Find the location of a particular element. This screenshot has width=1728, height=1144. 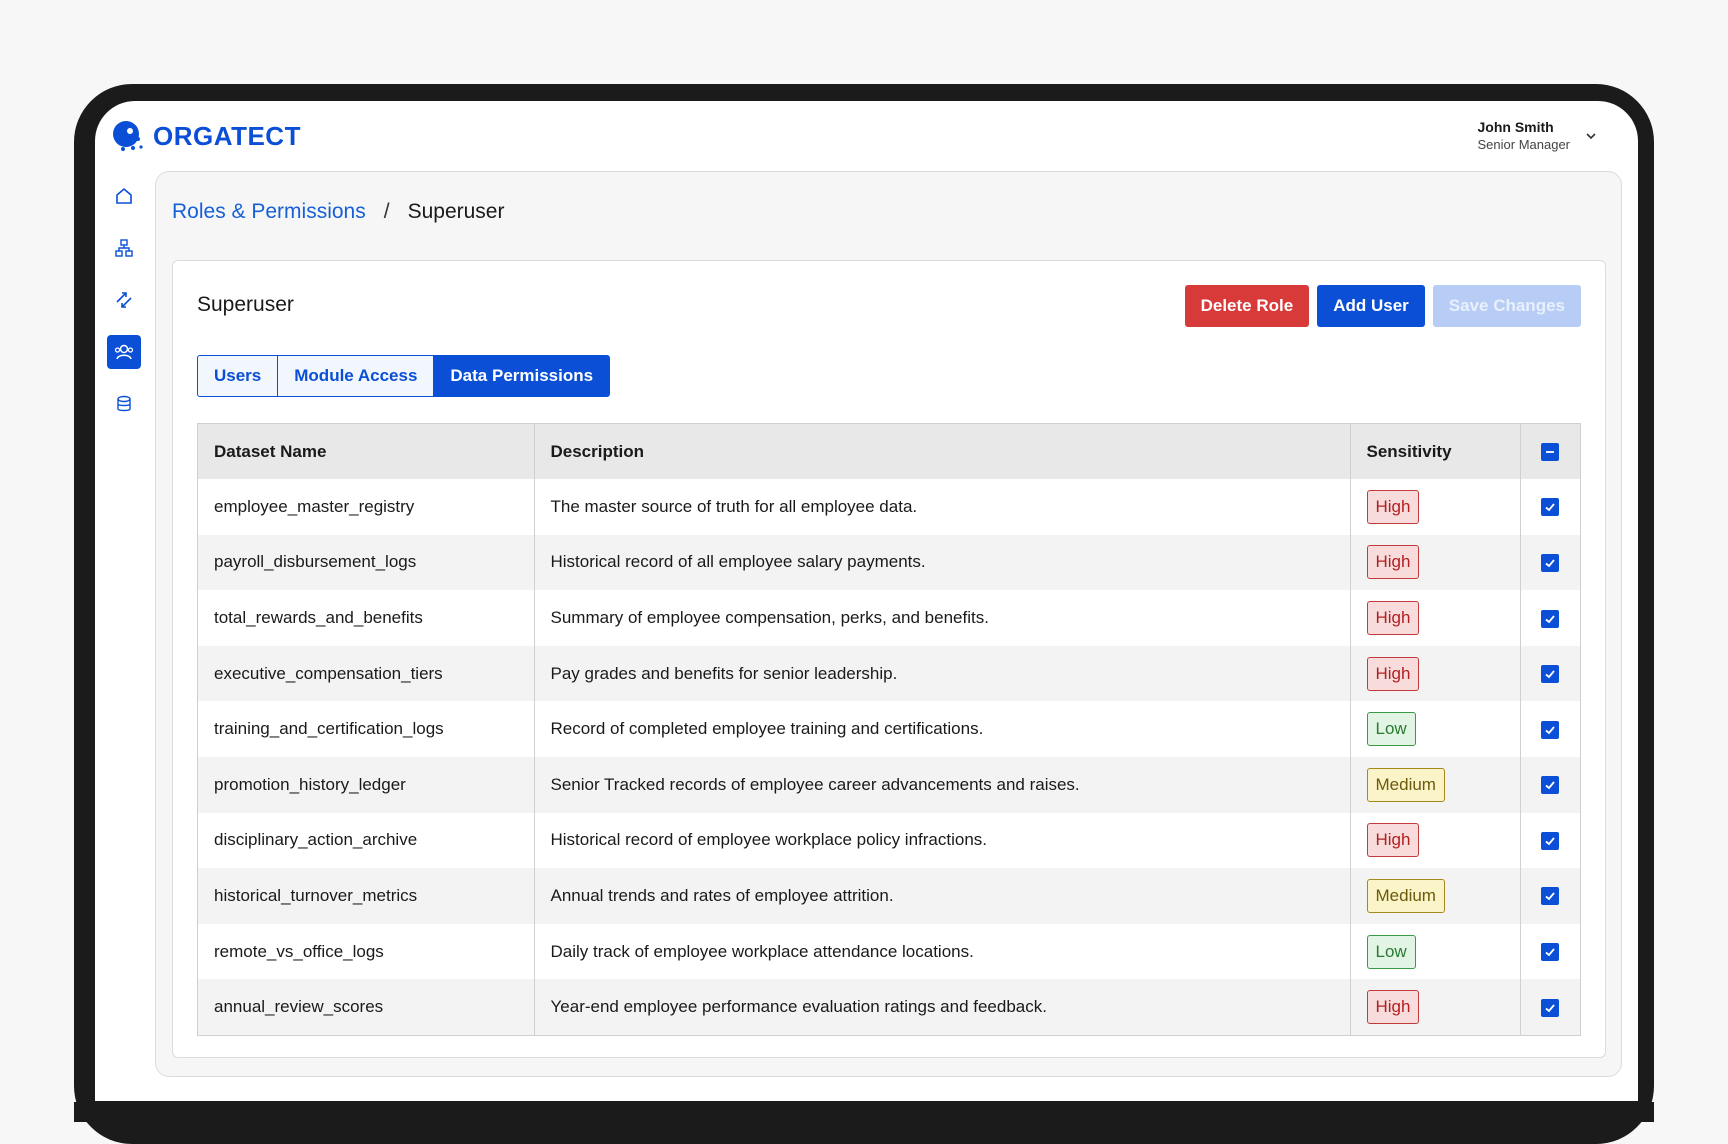

minus-icon is located at coordinates (1550, 452).